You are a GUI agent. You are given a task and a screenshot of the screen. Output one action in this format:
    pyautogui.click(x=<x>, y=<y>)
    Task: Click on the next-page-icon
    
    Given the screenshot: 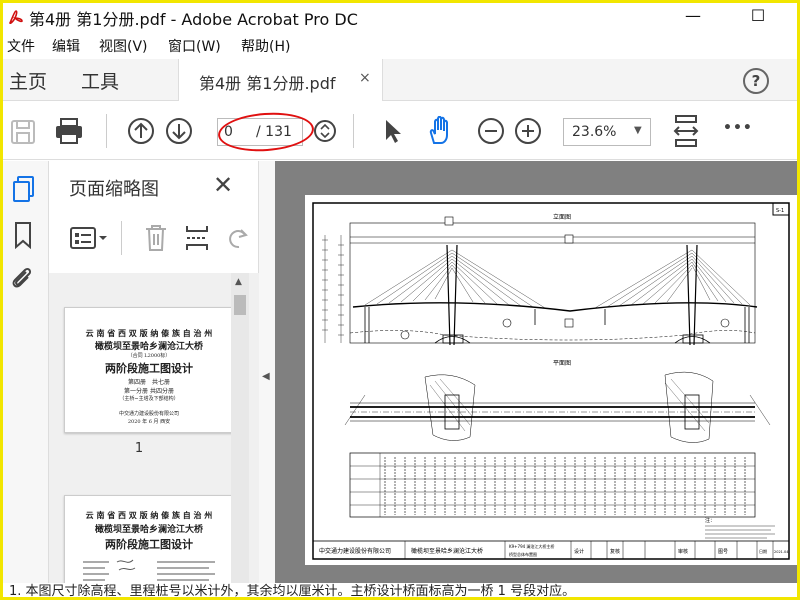 What is the action you would take?
    pyautogui.click(x=179, y=131)
    